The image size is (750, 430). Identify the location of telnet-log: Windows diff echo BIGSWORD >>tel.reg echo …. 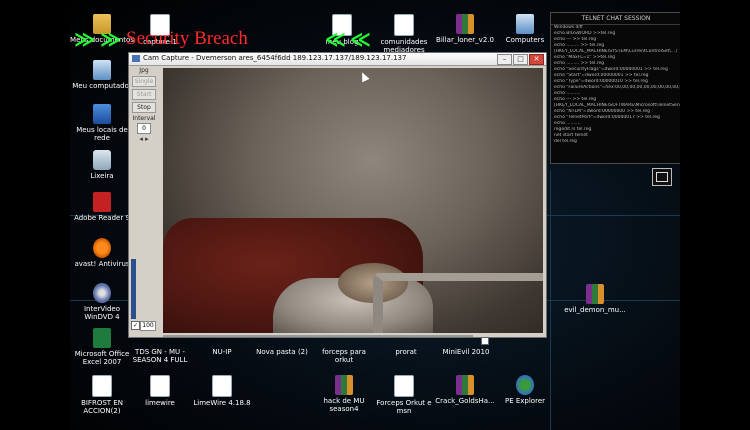
(615, 85).